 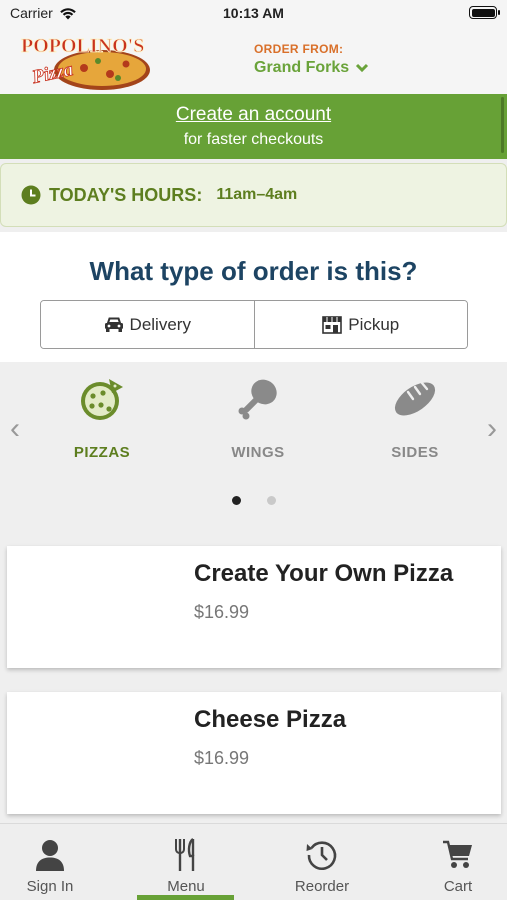 I want to click on menu-item-card: Cheese Pizza $16.99, so click(x=254, y=753).